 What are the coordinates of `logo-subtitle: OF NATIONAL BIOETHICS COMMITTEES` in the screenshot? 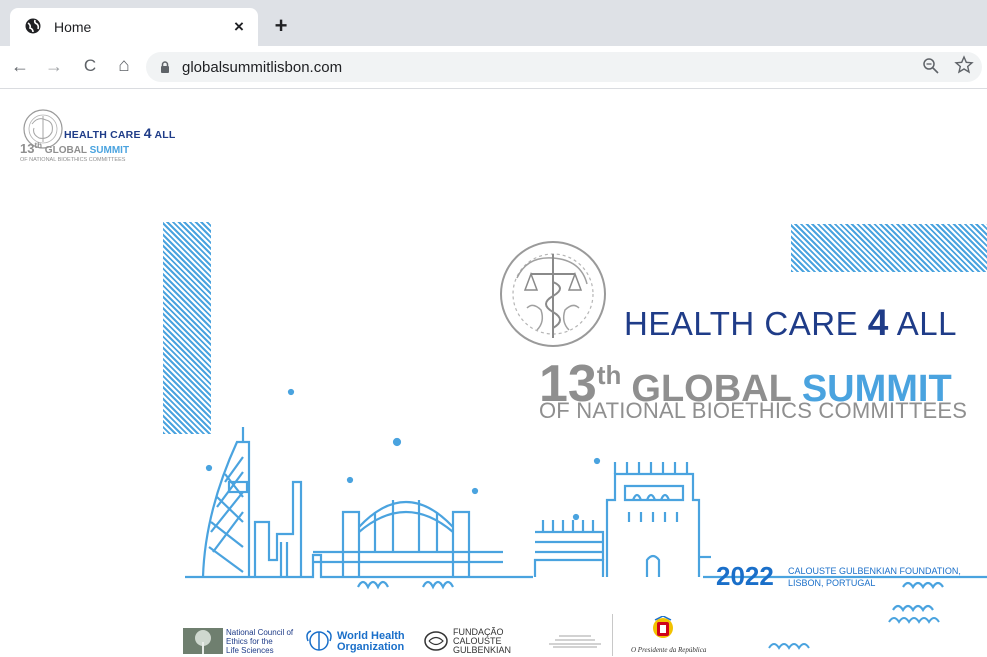 It's located at (73, 160).